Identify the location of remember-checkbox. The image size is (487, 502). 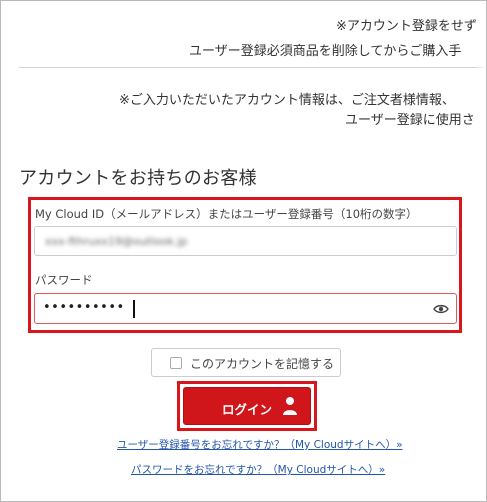
(176, 363).